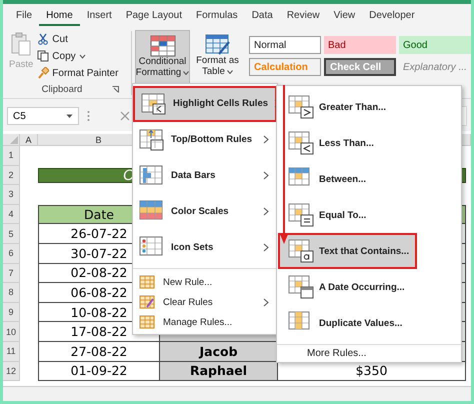 This screenshot has height=404, width=474. What do you see at coordinates (303, 16) in the screenshot?
I see `ribbon-tab: Review` at bounding box center [303, 16].